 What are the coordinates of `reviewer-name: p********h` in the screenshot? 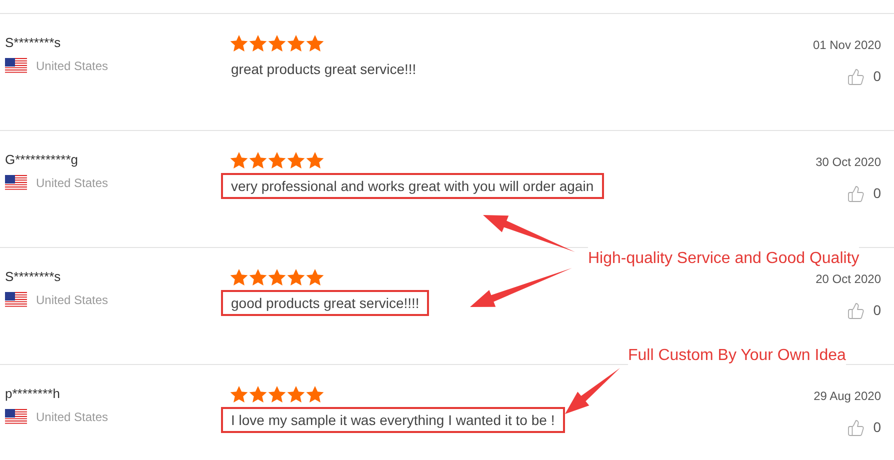 It's located at (32, 394).